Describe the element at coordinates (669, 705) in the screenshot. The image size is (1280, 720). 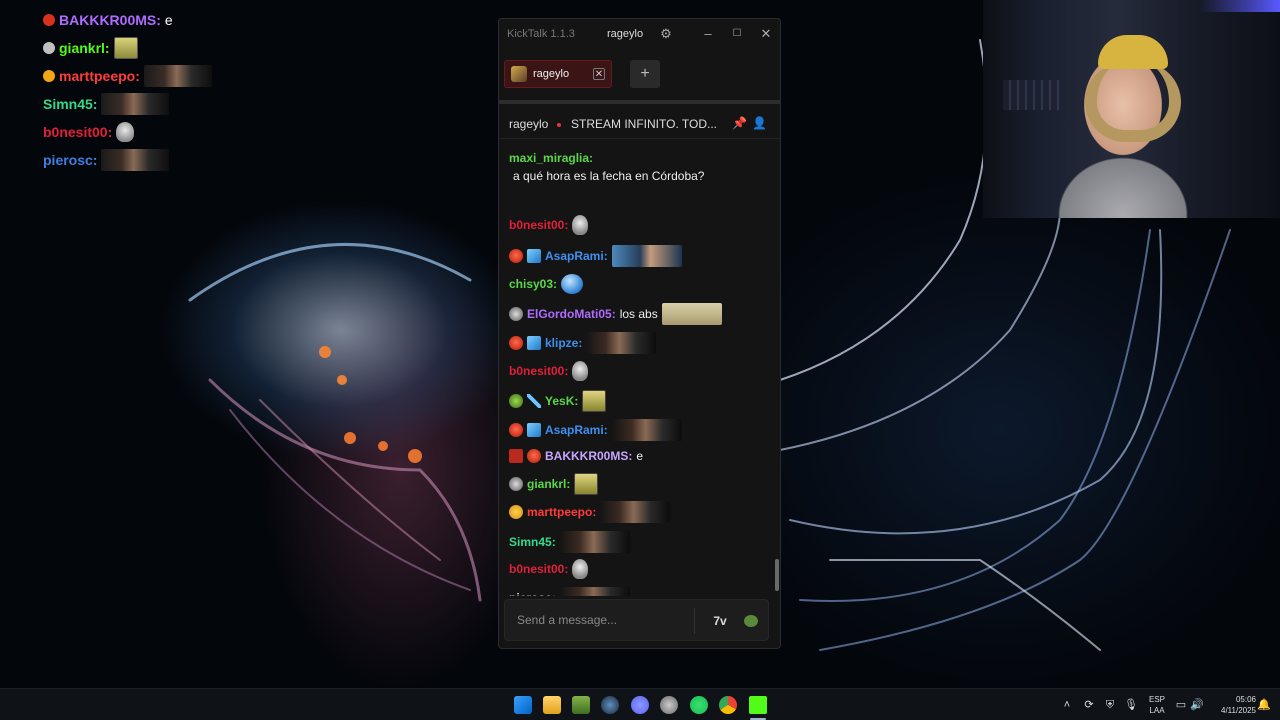
I see `app-icon` at that location.